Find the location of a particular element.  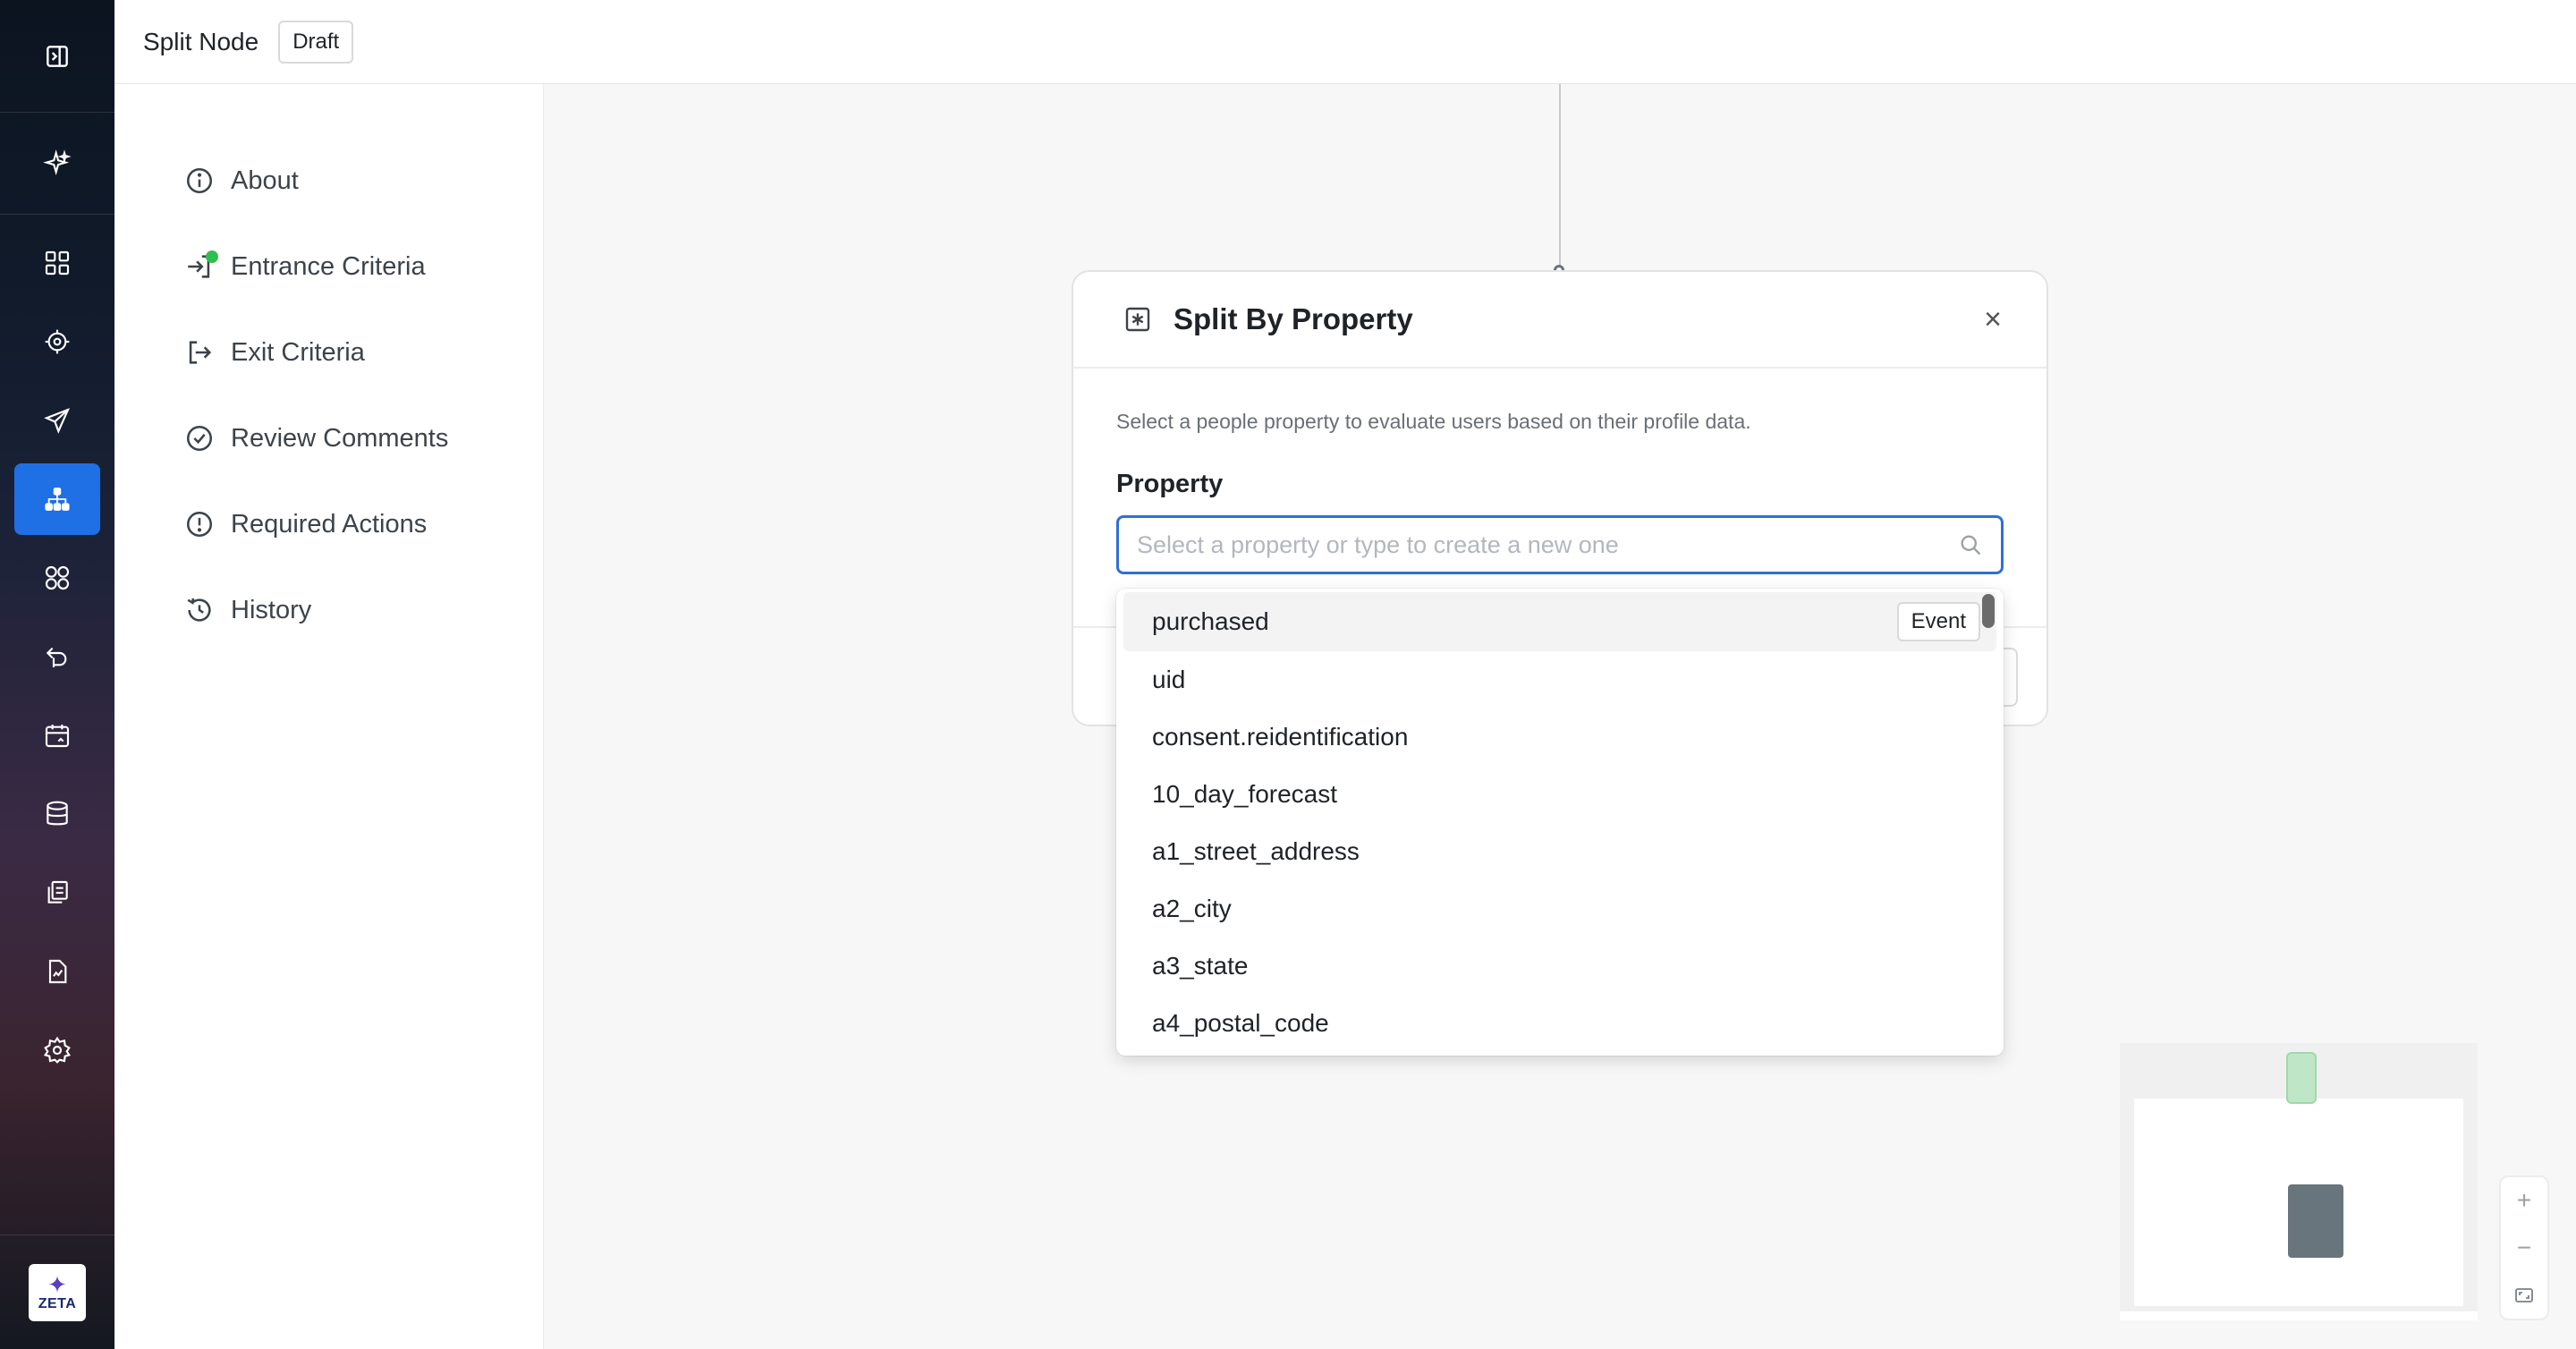

close-button: × is located at coordinates (1993, 319).